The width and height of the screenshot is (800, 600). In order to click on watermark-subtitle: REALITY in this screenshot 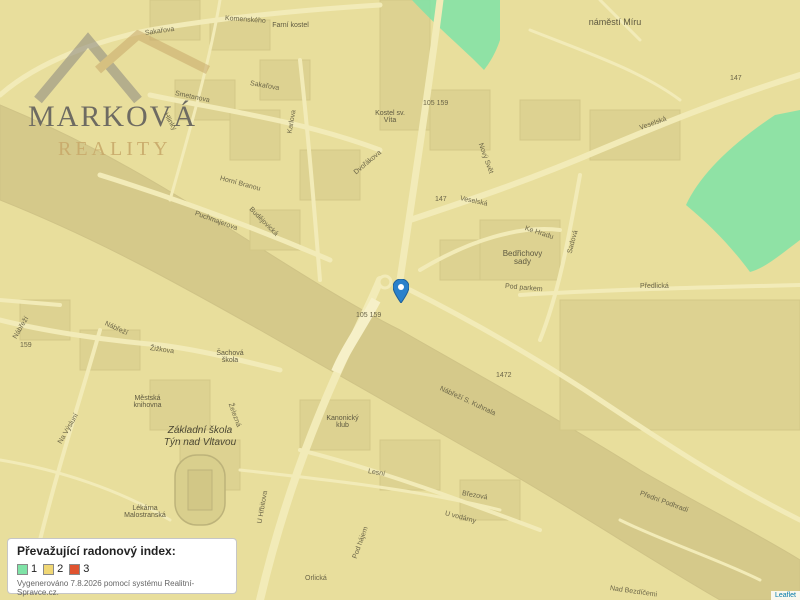, I will do `click(115, 149)`.